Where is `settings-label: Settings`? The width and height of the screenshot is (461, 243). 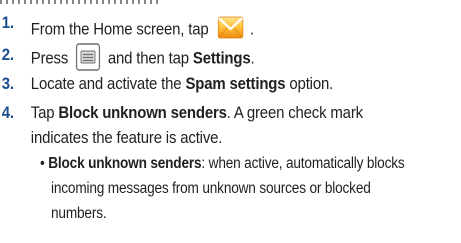 settings-label: Settings is located at coordinates (221, 58).